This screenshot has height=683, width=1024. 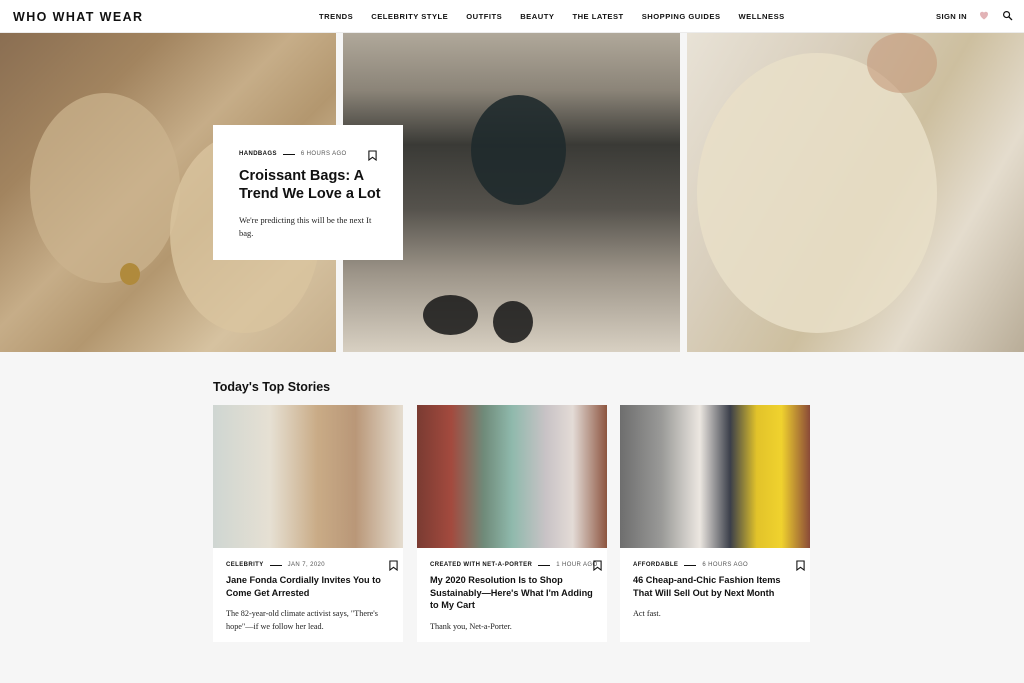 What do you see at coordinates (715, 476) in the screenshot?
I see `story-image-affordable-fashion` at bounding box center [715, 476].